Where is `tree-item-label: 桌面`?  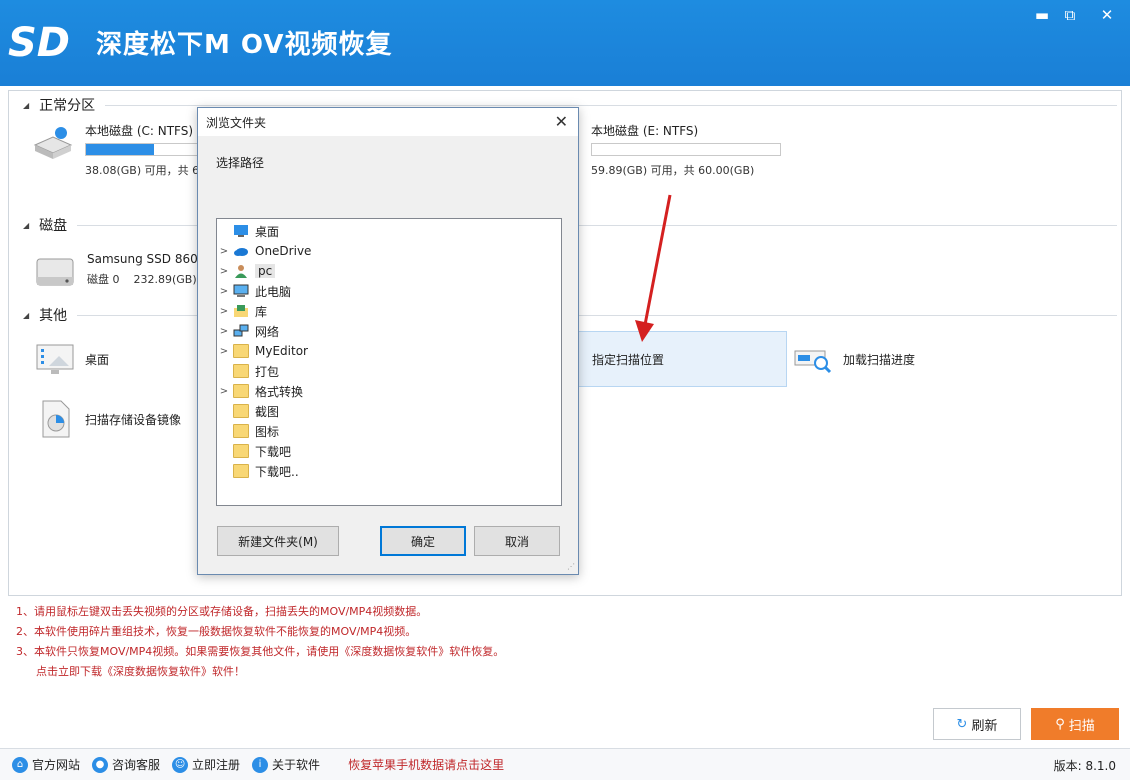 tree-item-label: 桌面 is located at coordinates (267, 231).